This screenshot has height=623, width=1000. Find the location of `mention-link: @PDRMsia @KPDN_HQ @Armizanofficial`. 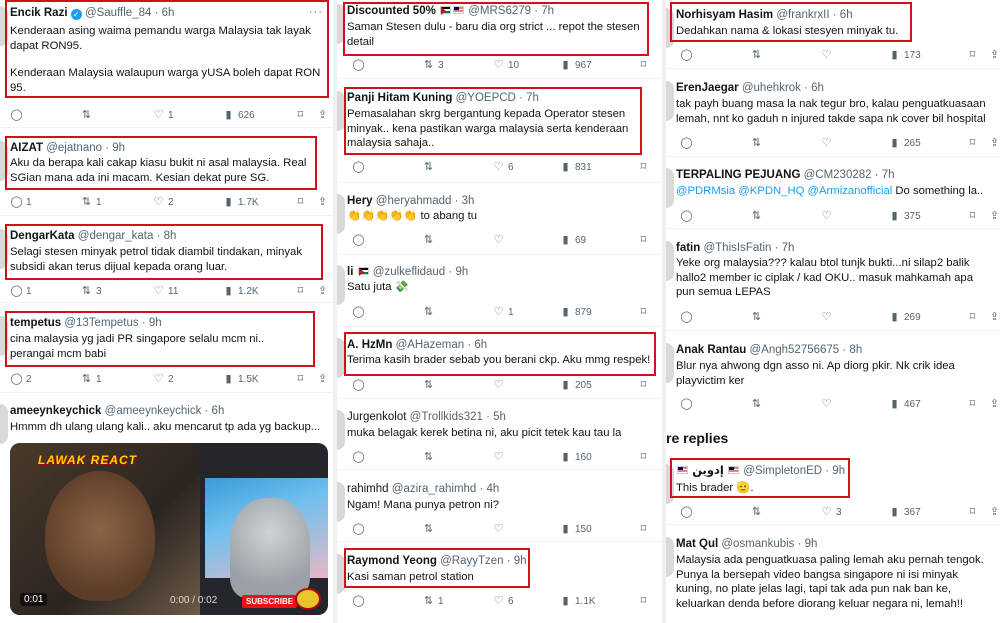

mention-link: @PDRMsia @KPDN_HQ @Armizanofficial is located at coordinates (784, 191).